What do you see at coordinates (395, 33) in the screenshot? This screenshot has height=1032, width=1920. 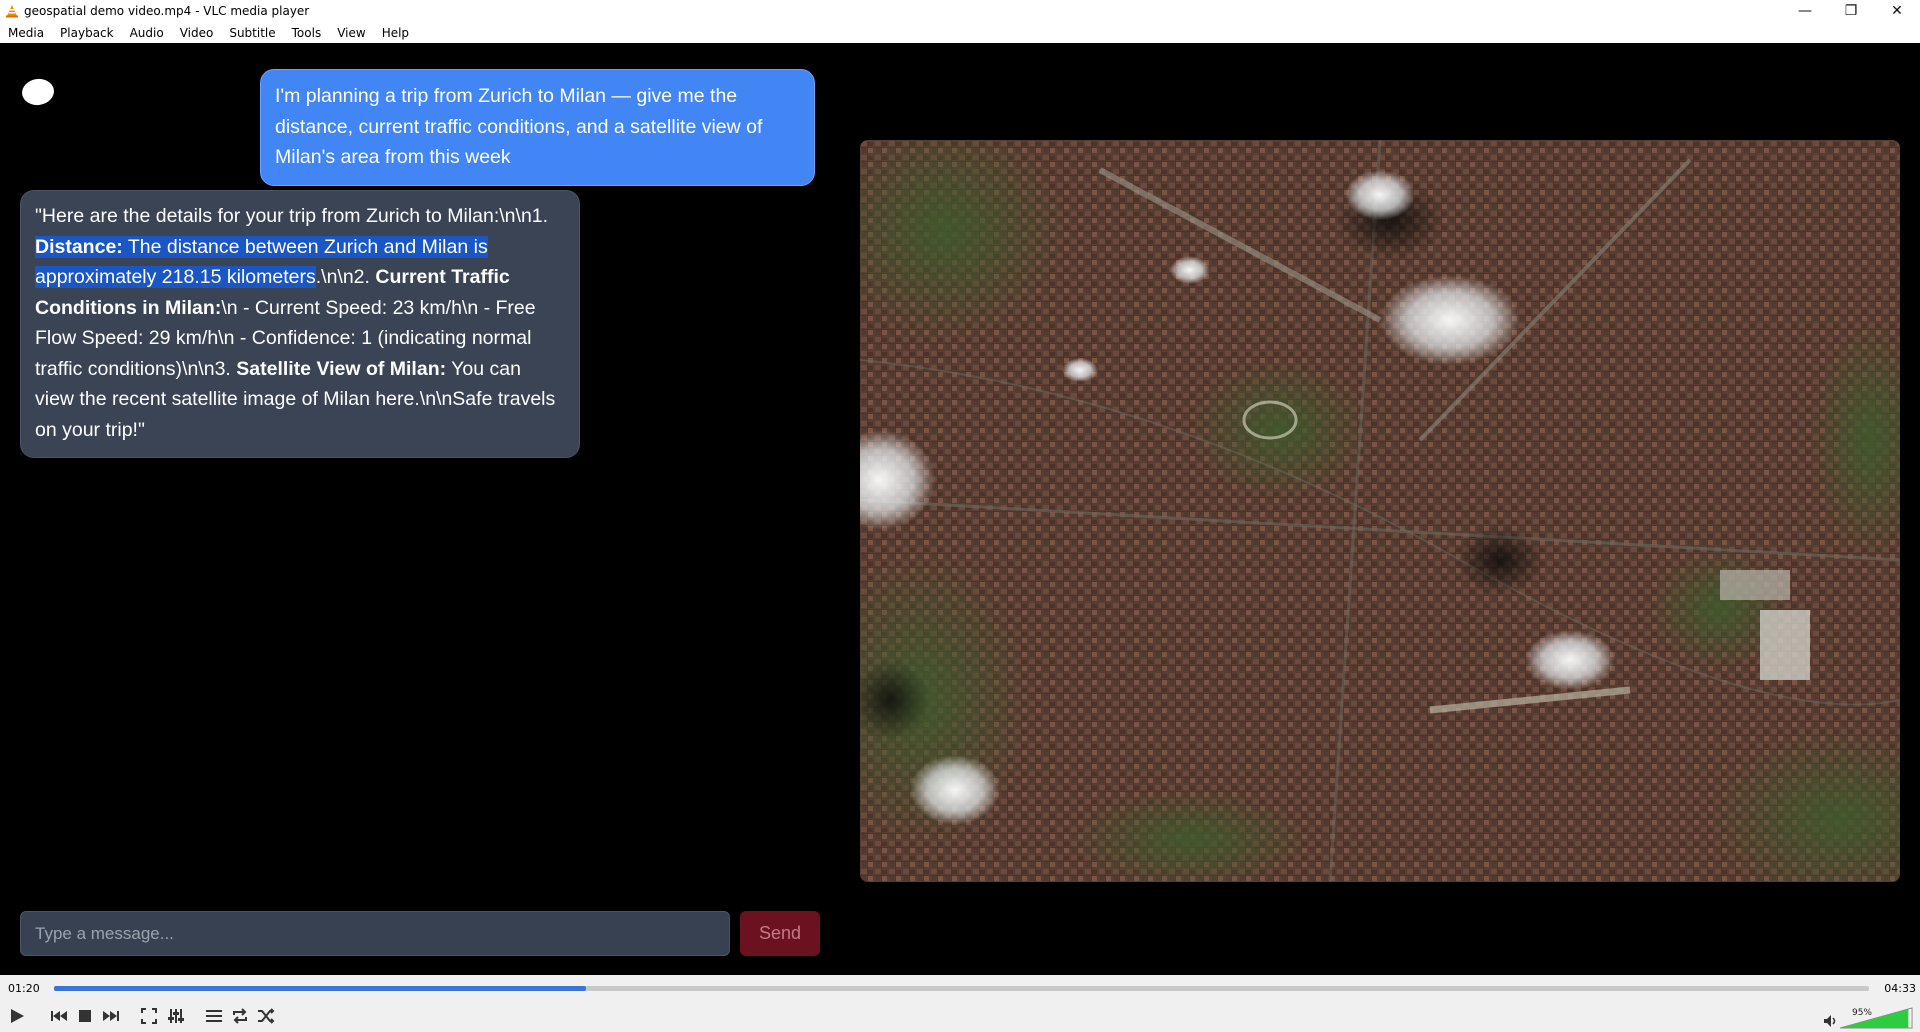 I see `menu-help: Help` at bounding box center [395, 33].